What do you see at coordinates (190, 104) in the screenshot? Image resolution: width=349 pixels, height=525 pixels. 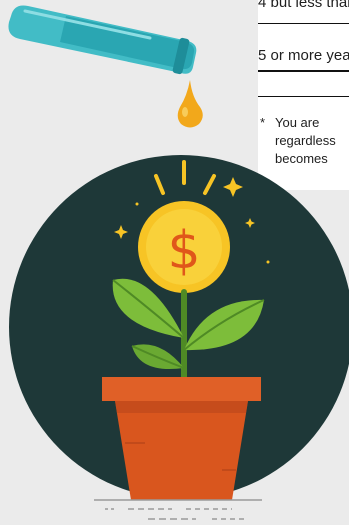 I see `drop-icon` at bounding box center [190, 104].